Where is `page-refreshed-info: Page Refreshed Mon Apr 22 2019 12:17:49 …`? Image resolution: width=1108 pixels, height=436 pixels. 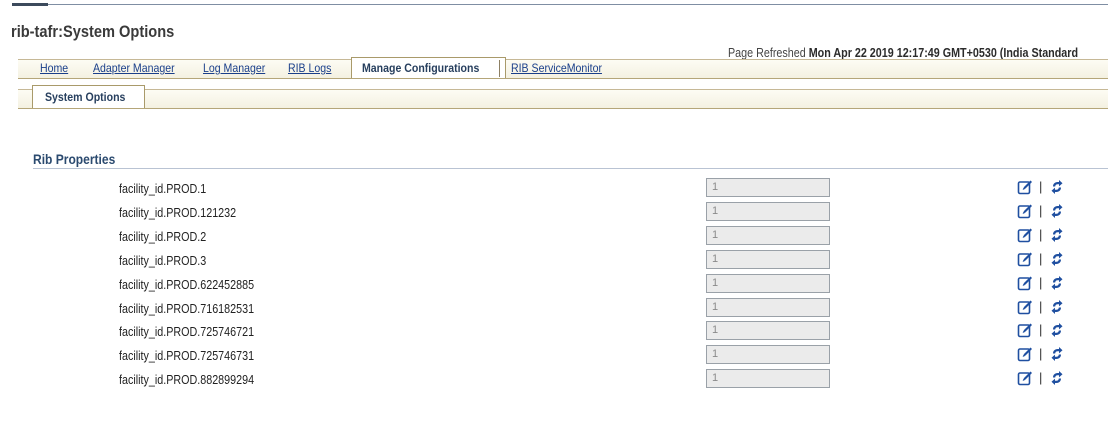 page-refreshed-info: Page Refreshed Mon Apr 22 2019 12:17:49 … is located at coordinates (903, 53).